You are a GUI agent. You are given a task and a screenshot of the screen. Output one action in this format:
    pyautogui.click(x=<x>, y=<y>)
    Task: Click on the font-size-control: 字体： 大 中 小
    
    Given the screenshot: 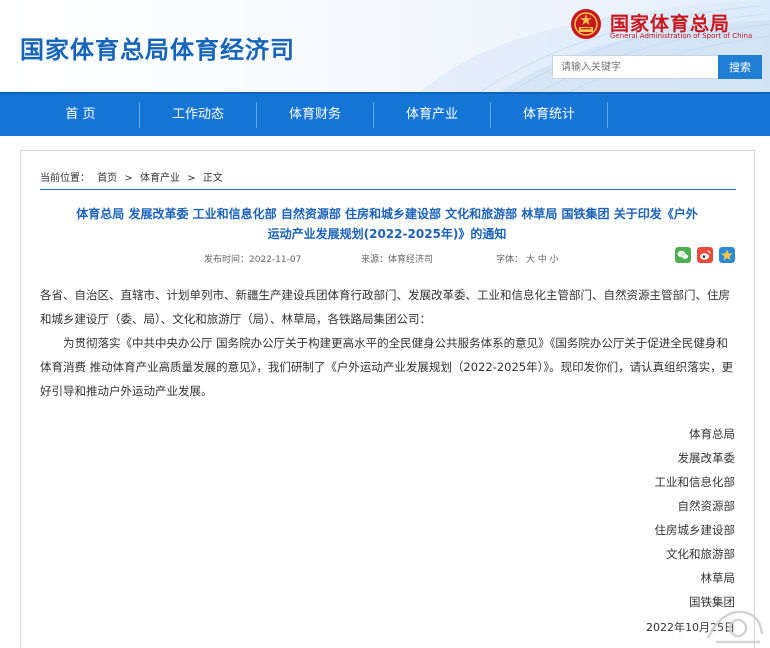 What is the action you would take?
    pyautogui.click(x=527, y=258)
    